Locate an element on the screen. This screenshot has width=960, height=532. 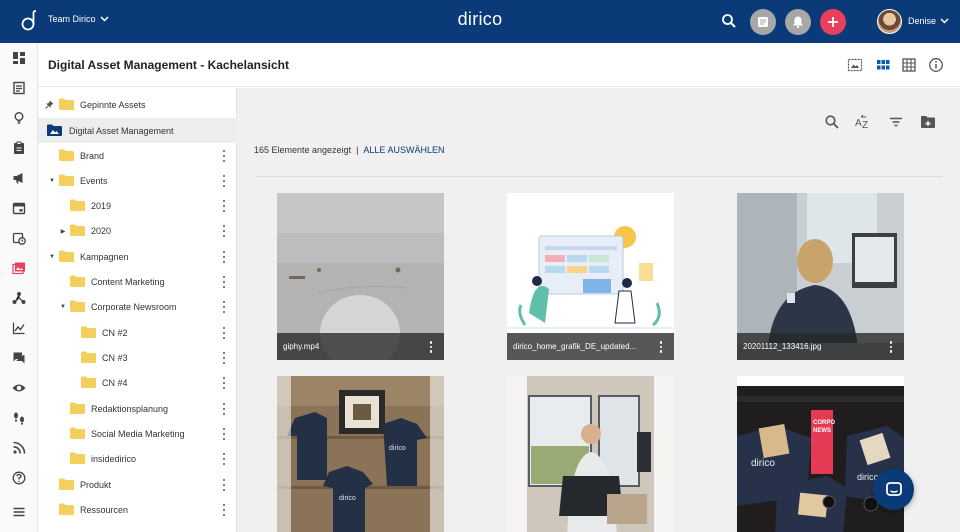
add-folder-icon is located at coordinates (928, 122).